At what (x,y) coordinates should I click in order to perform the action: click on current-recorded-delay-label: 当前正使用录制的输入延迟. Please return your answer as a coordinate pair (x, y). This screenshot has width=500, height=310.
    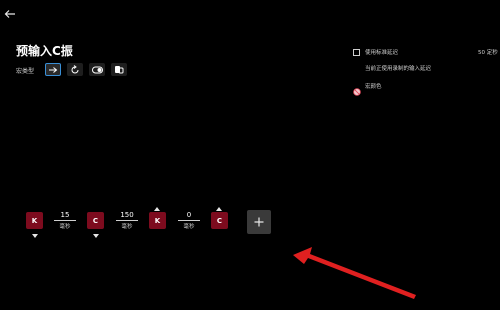
    Looking at the image, I should click on (398, 69).